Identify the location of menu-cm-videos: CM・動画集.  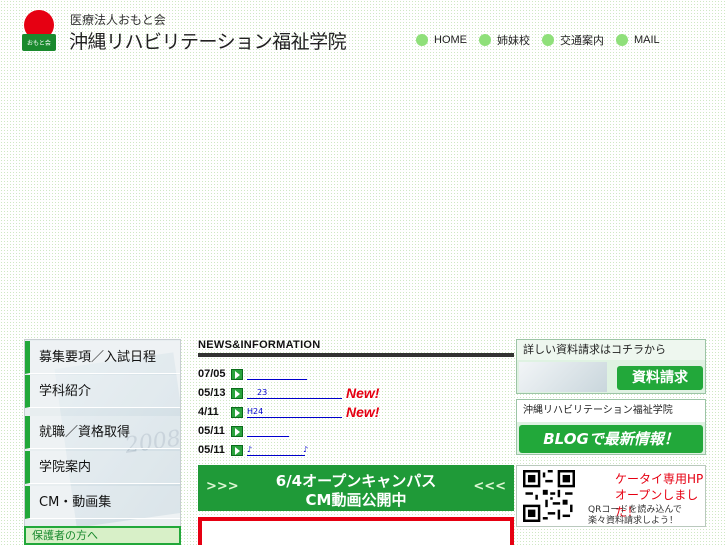
(102, 502).